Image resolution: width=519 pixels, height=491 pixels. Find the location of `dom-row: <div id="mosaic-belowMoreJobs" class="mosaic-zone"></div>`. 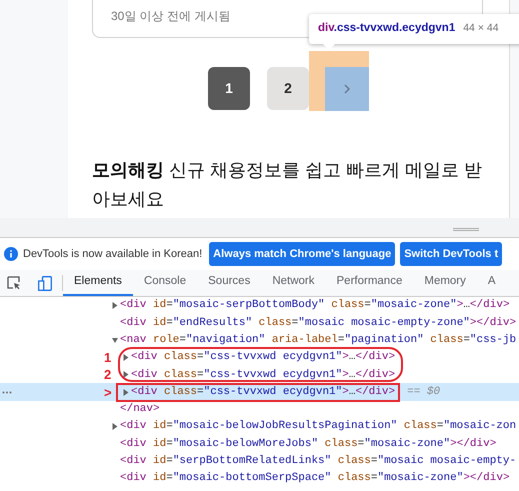

dom-row: <div id="mosaic-belowMoreJobs" class="mosaic-zone"></div> is located at coordinates (259, 444).